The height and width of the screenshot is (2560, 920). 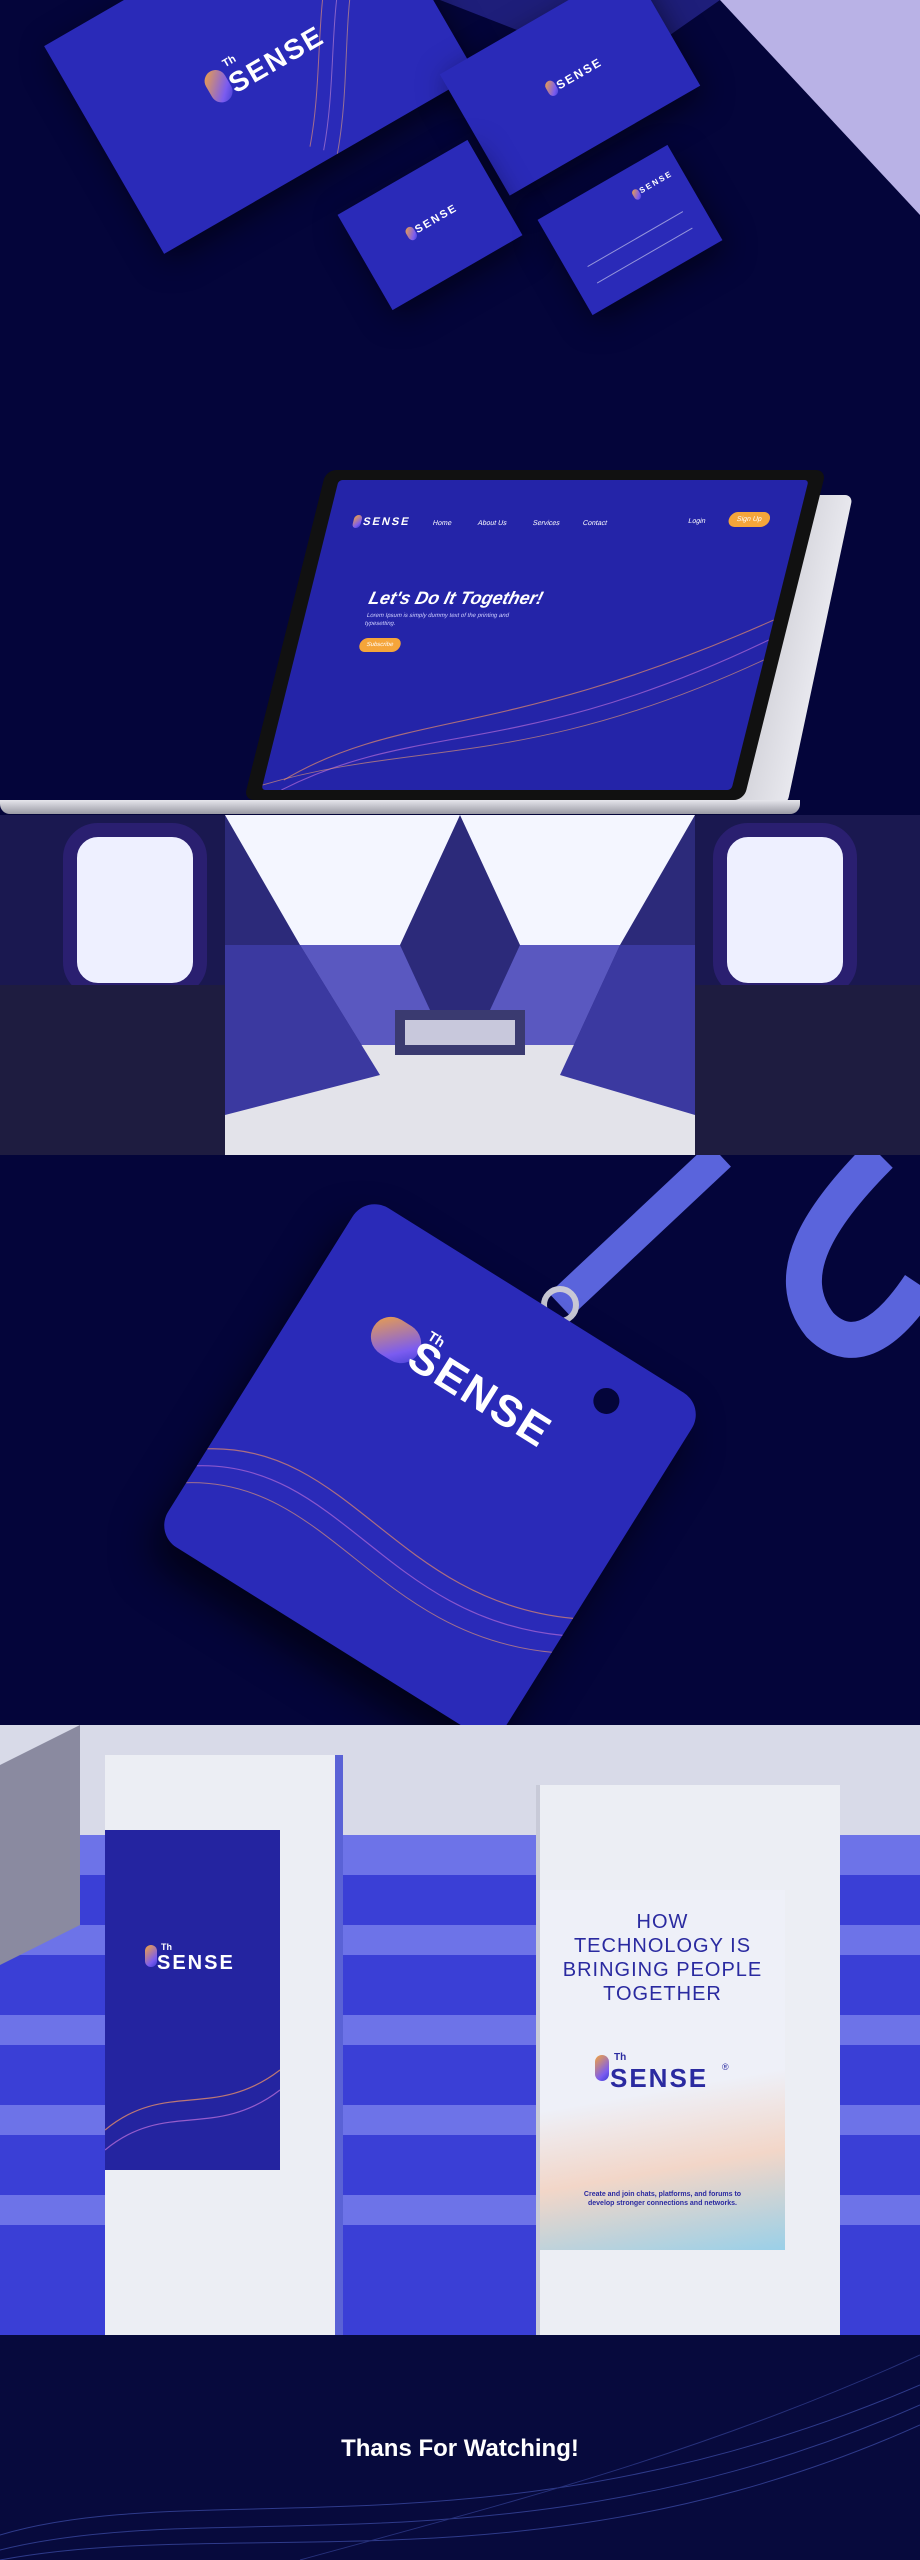 I want to click on closing-section: Thans For Watching!, so click(x=460, y=2447).